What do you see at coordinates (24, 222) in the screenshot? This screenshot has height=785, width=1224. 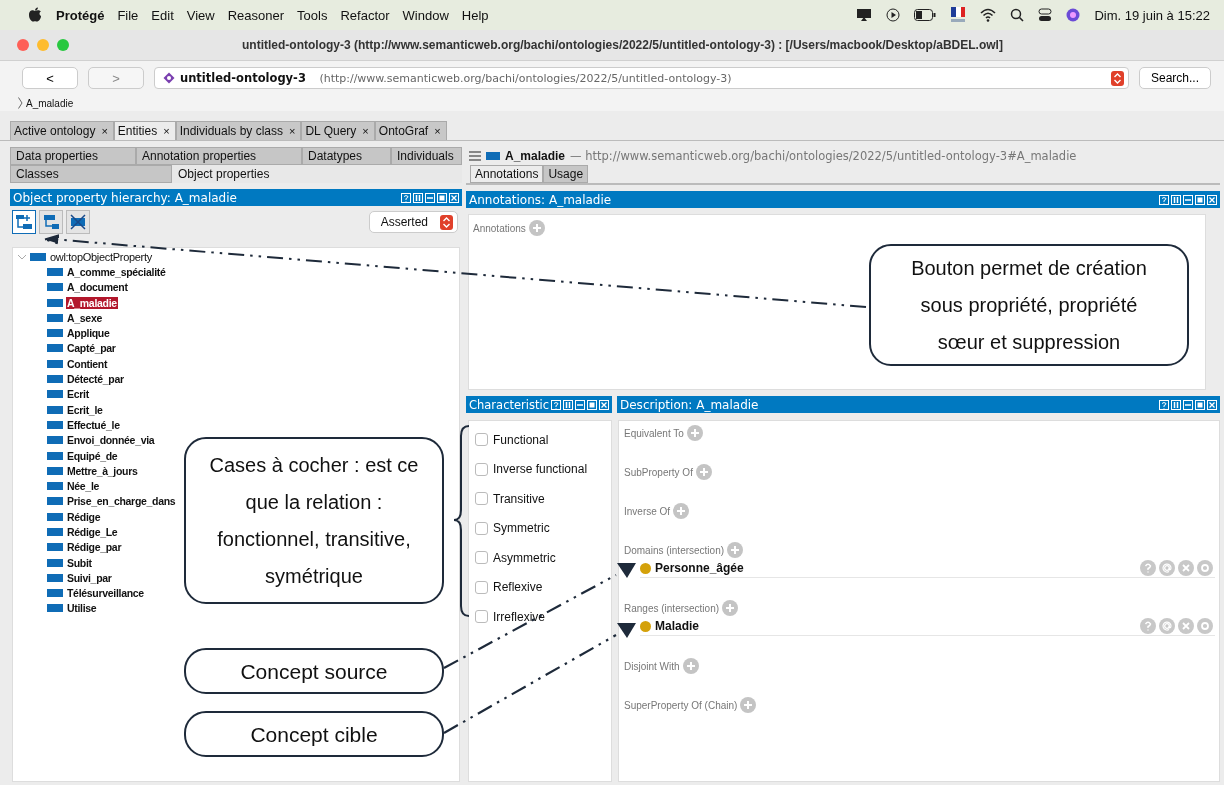 I see `add-subproperty-button` at bounding box center [24, 222].